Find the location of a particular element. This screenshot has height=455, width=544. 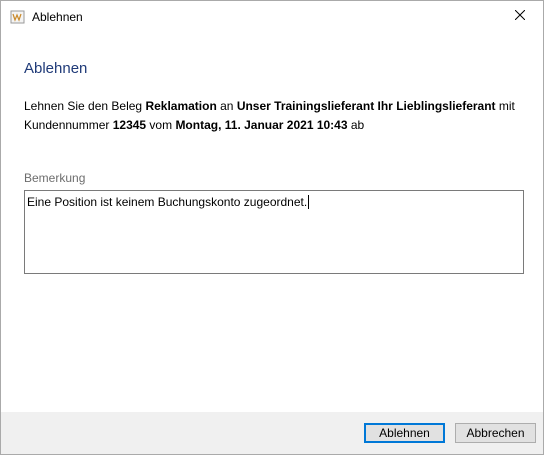

document-type: Reklamation is located at coordinates (181, 106).